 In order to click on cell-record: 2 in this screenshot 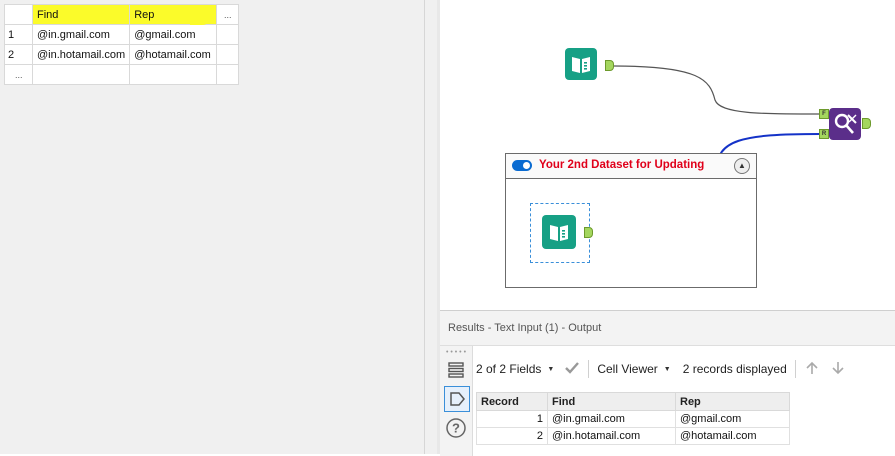, I will do `click(512, 436)`.